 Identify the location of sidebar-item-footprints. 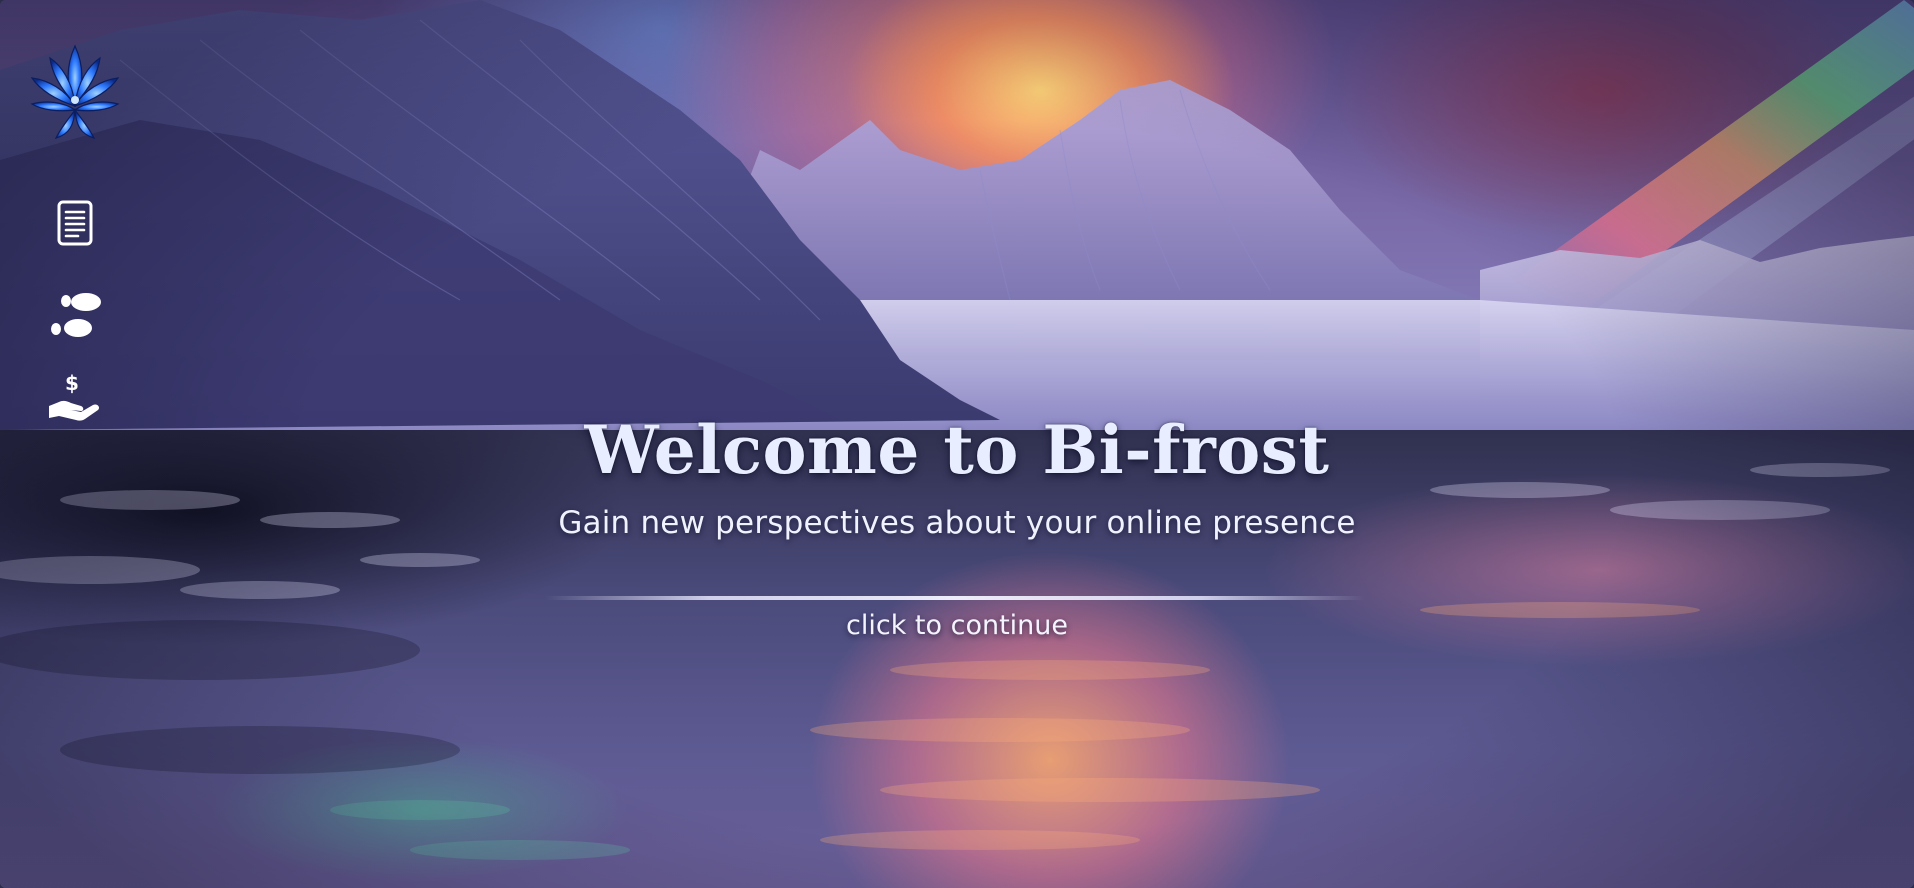
(75, 315).